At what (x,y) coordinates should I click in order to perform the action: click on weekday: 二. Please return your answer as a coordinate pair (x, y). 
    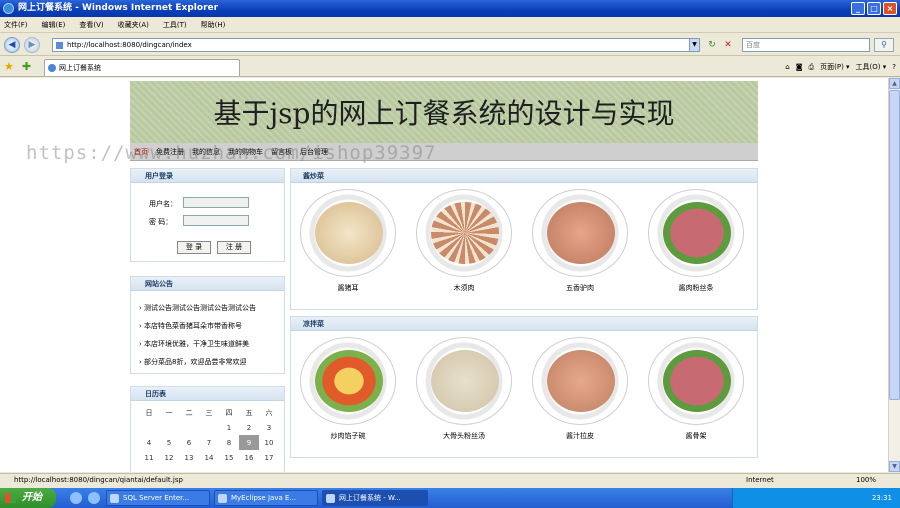
    Looking at the image, I should click on (189, 412).